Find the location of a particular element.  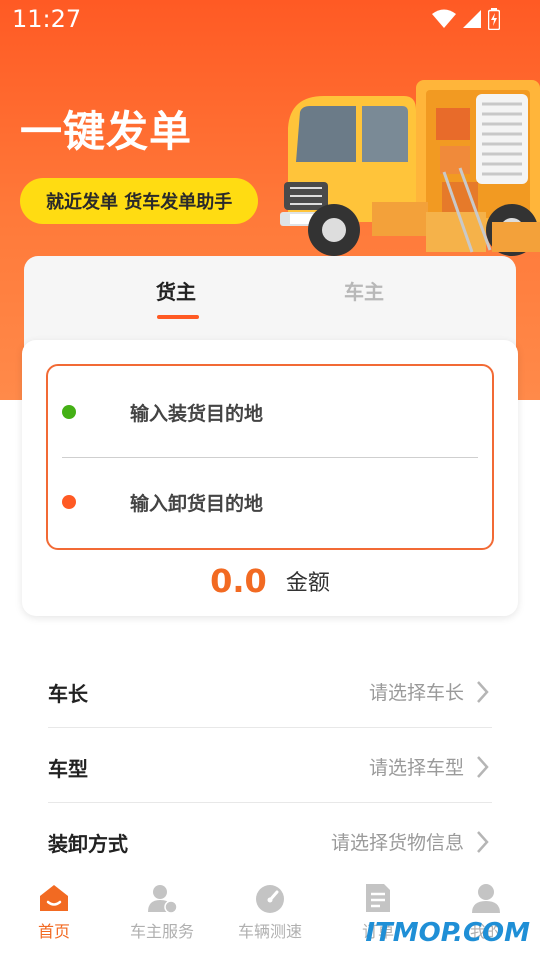

watermark: ITMOP.COM is located at coordinates (447, 933).